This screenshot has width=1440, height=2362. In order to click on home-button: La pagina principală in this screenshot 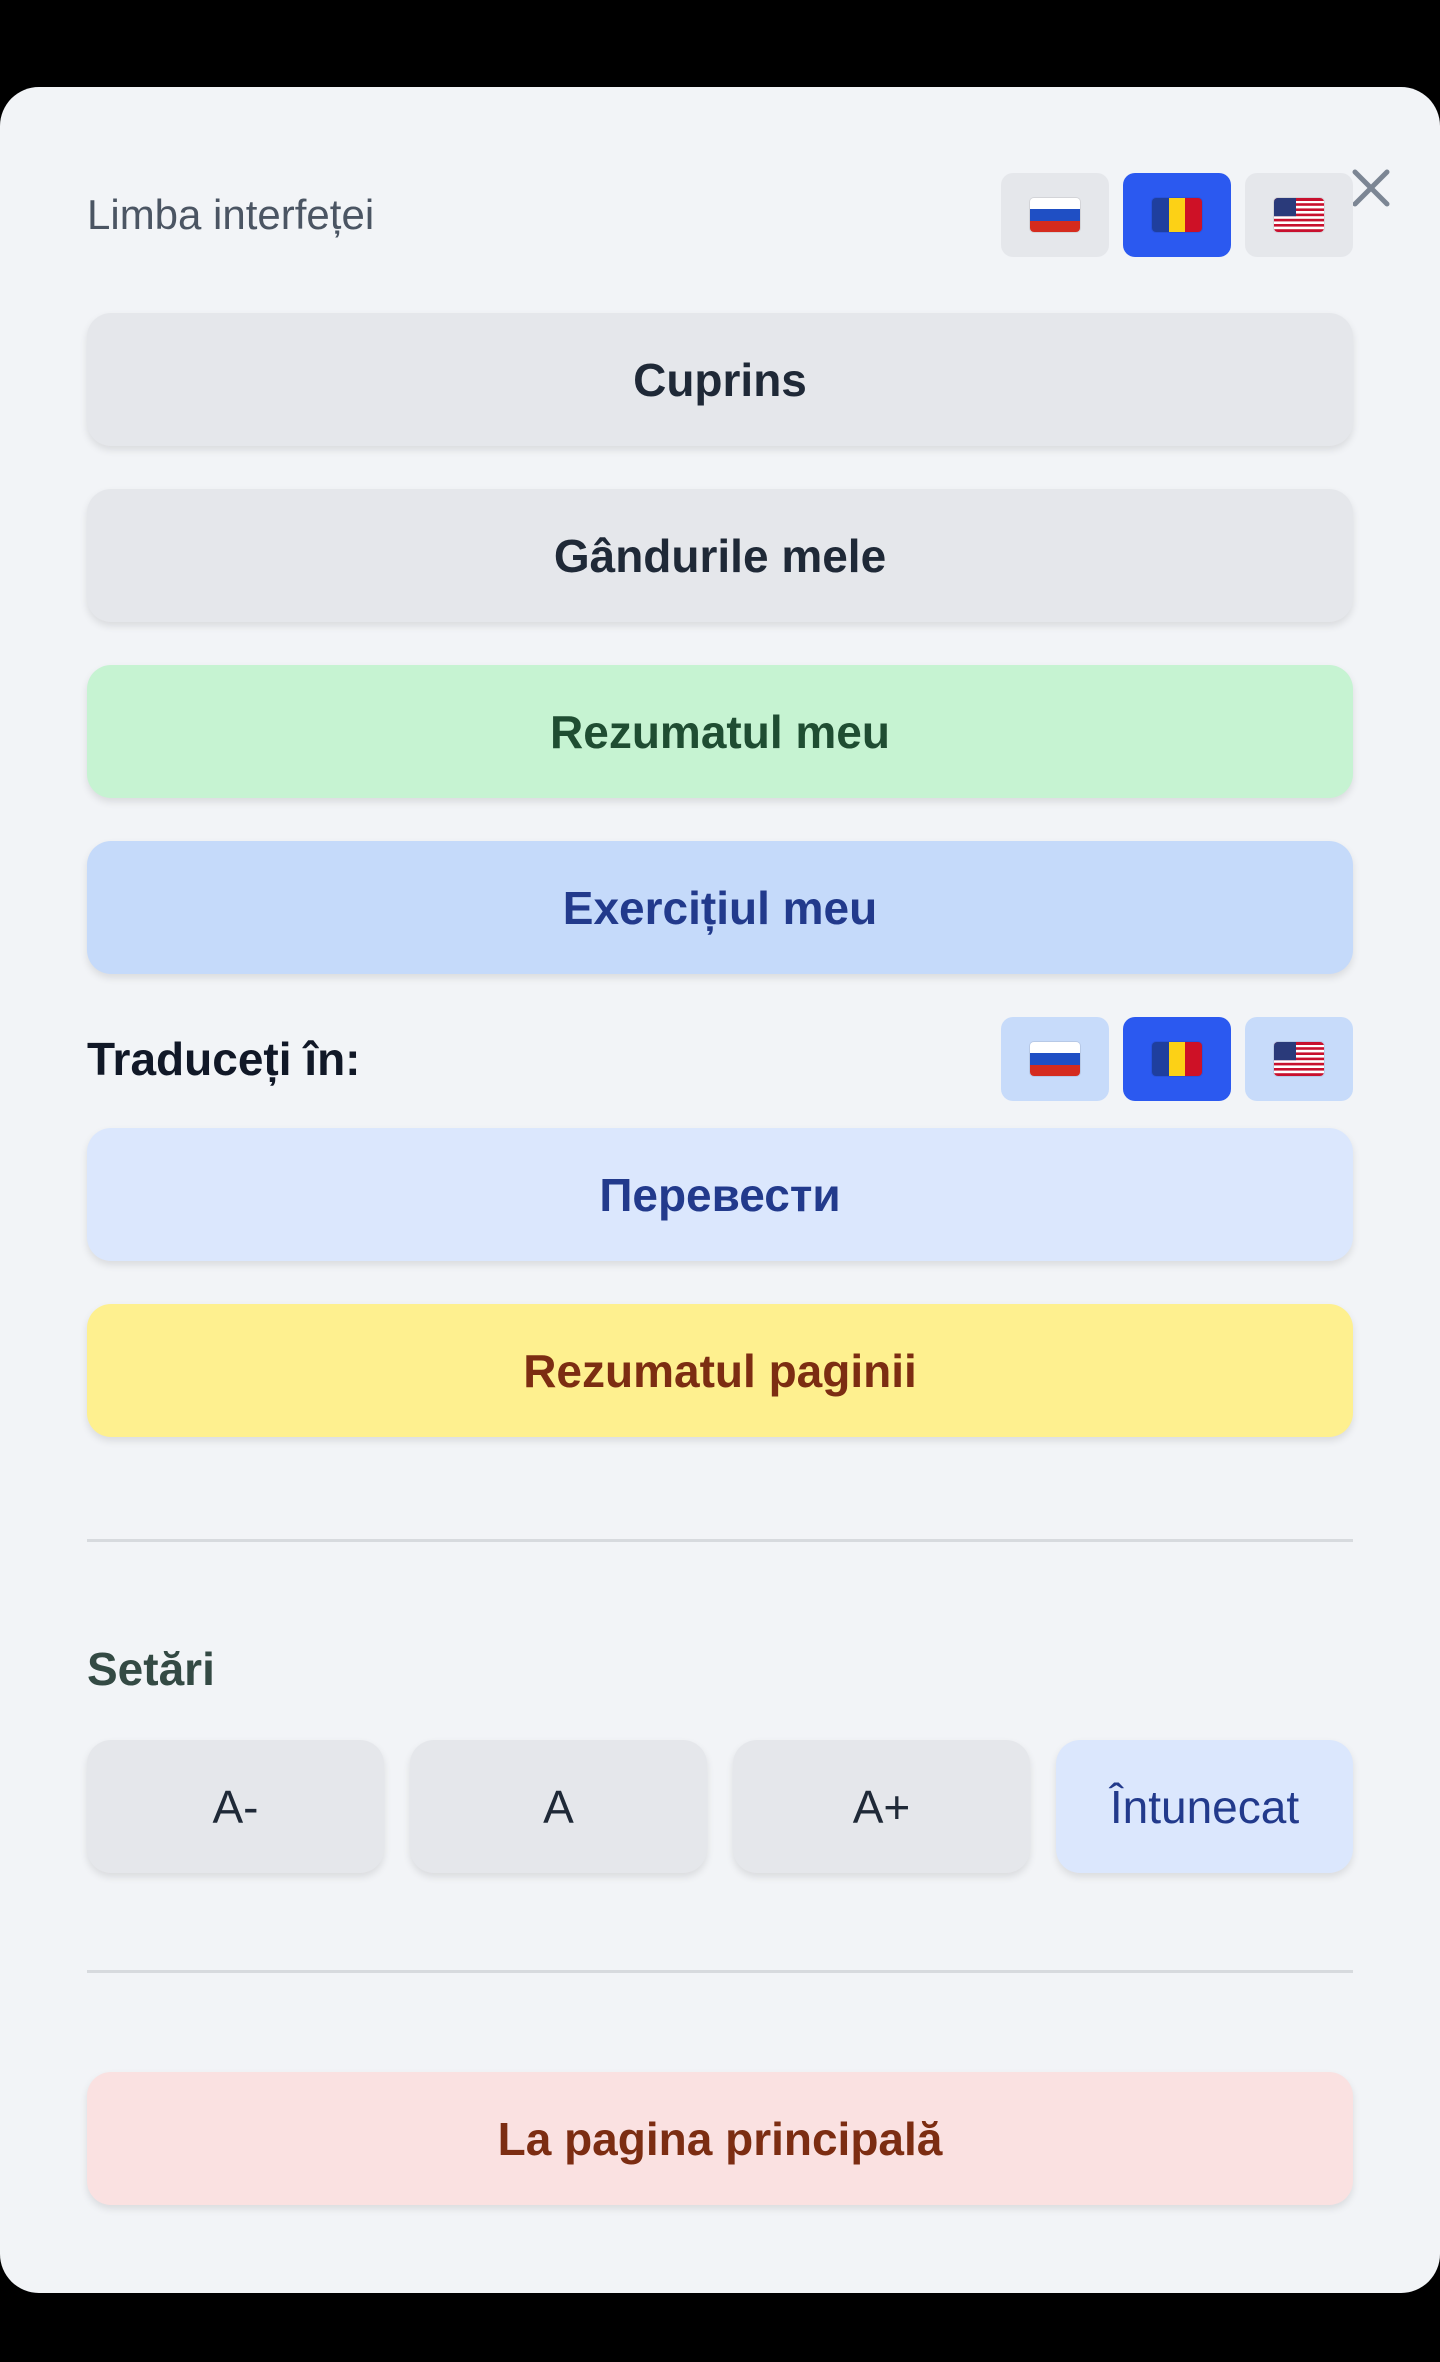, I will do `click(720, 2138)`.